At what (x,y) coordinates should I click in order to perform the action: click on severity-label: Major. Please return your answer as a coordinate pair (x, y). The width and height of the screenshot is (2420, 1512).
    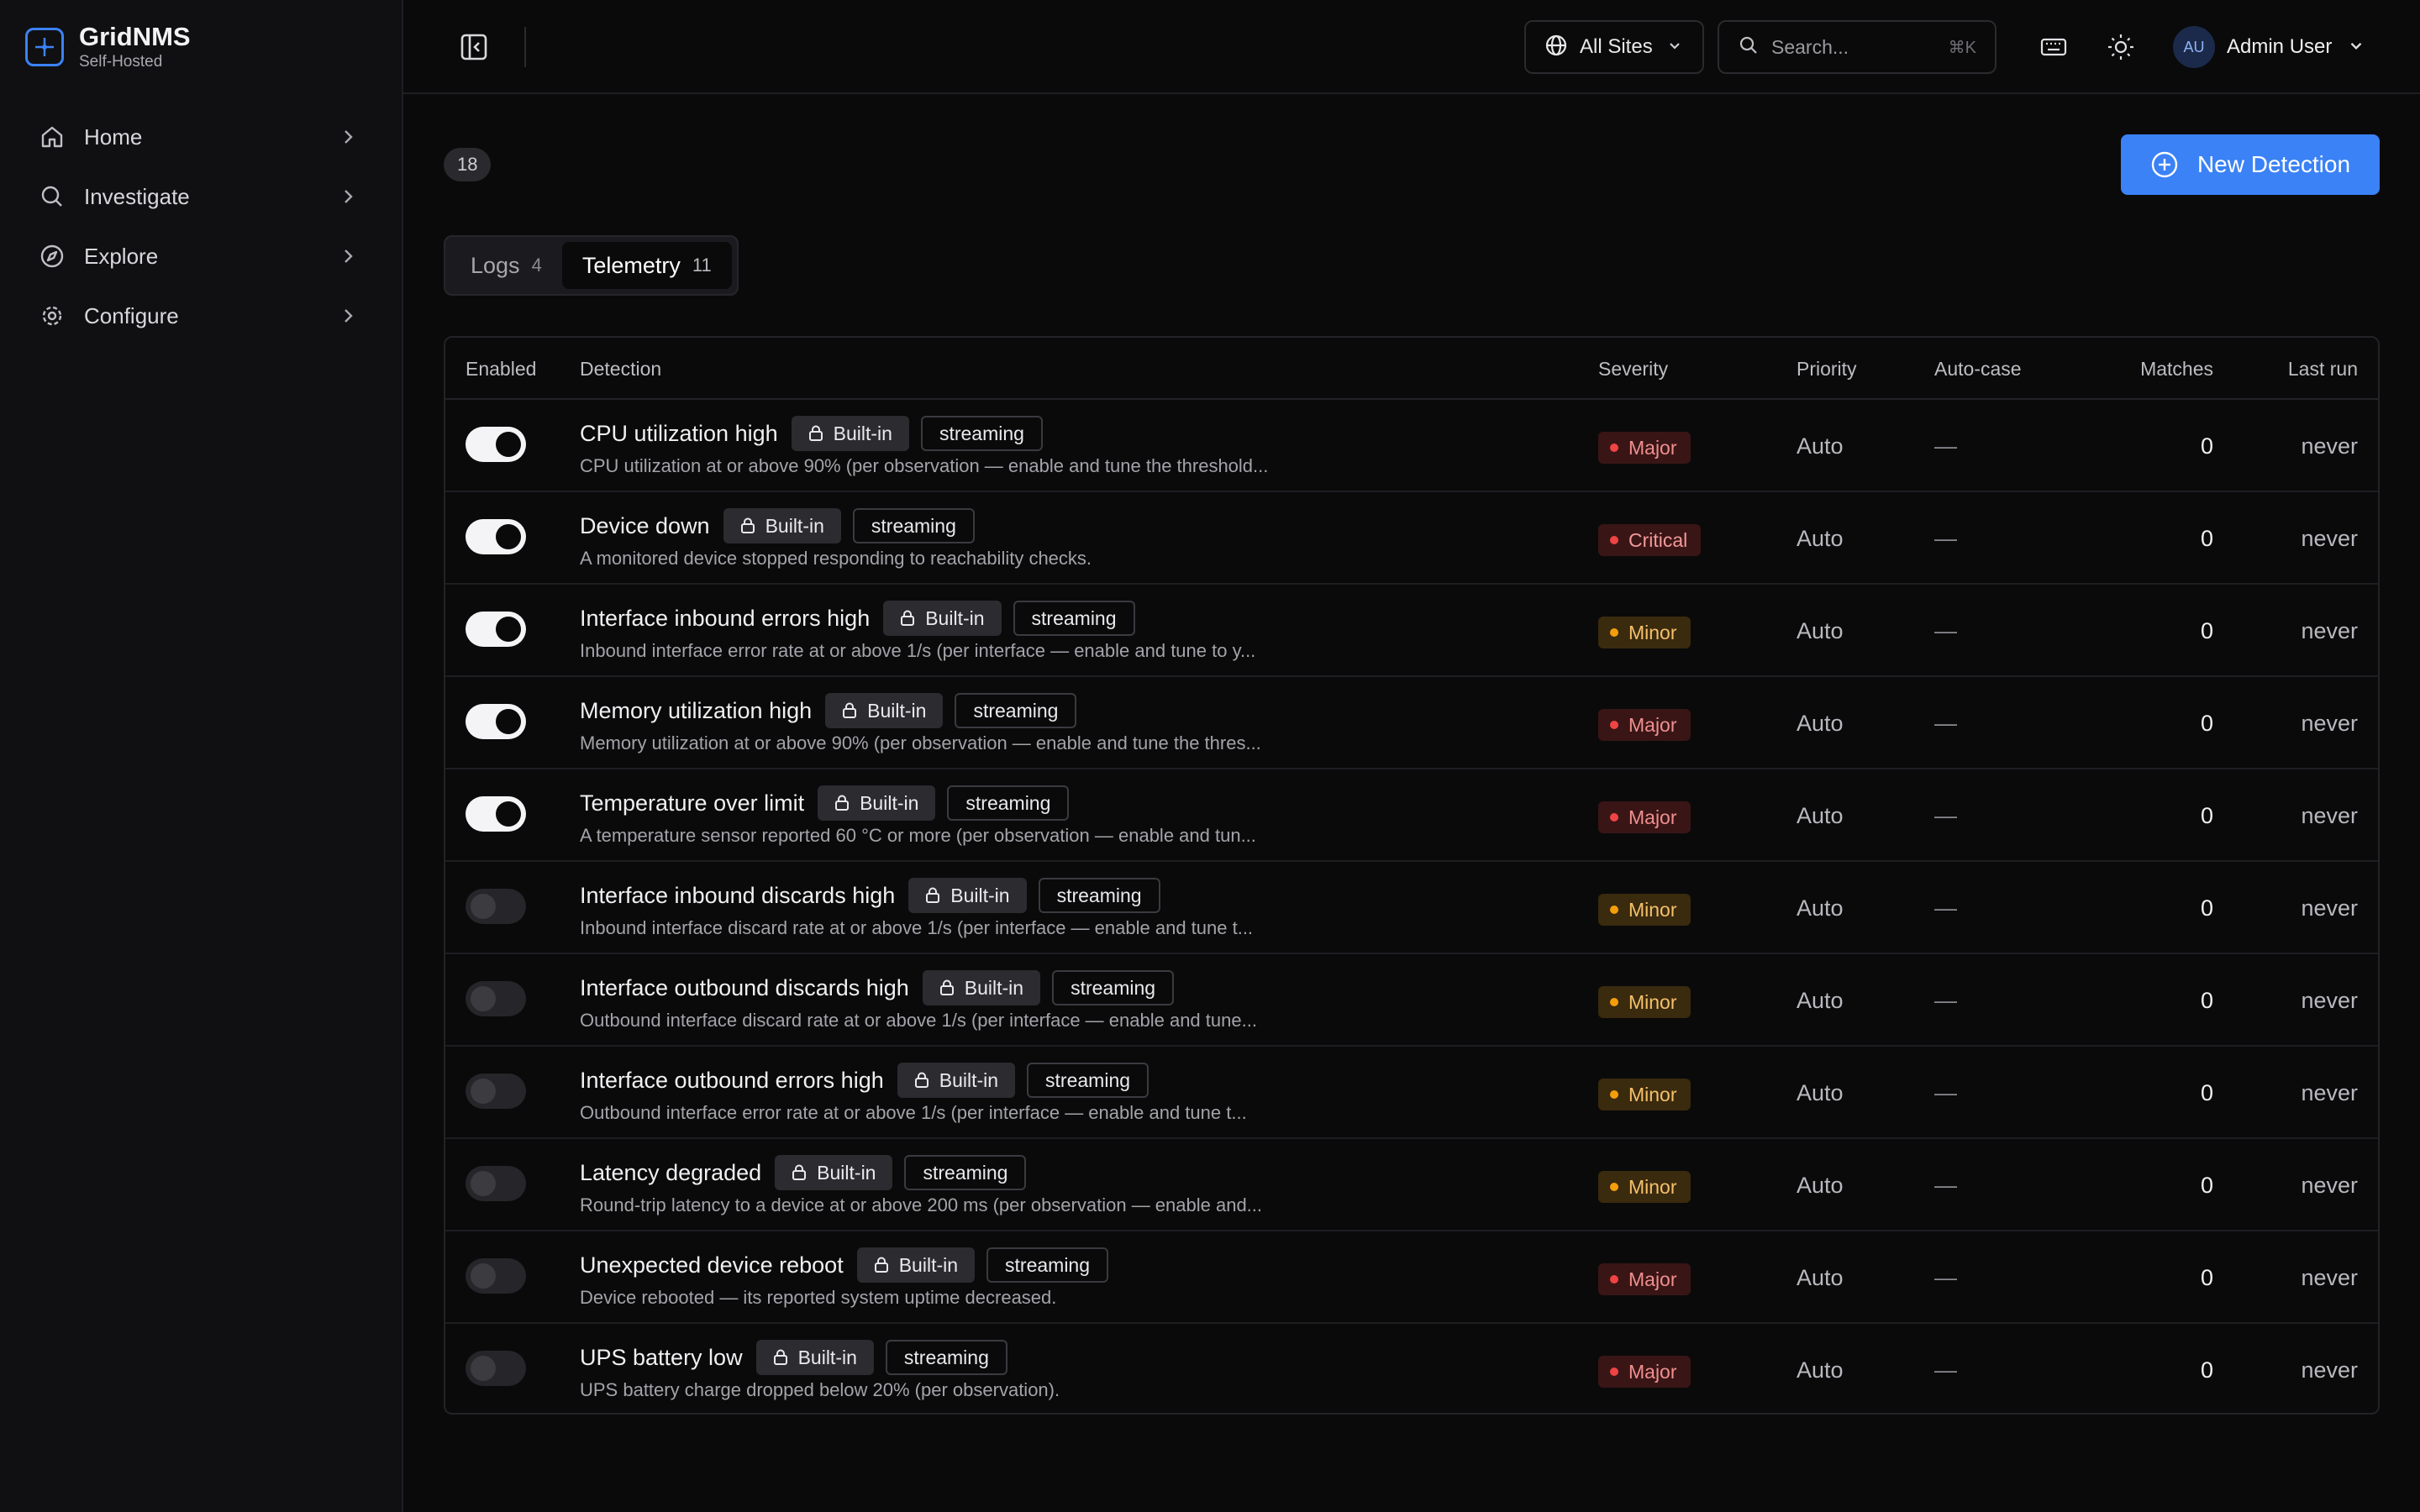
    Looking at the image, I should click on (1652, 1371).